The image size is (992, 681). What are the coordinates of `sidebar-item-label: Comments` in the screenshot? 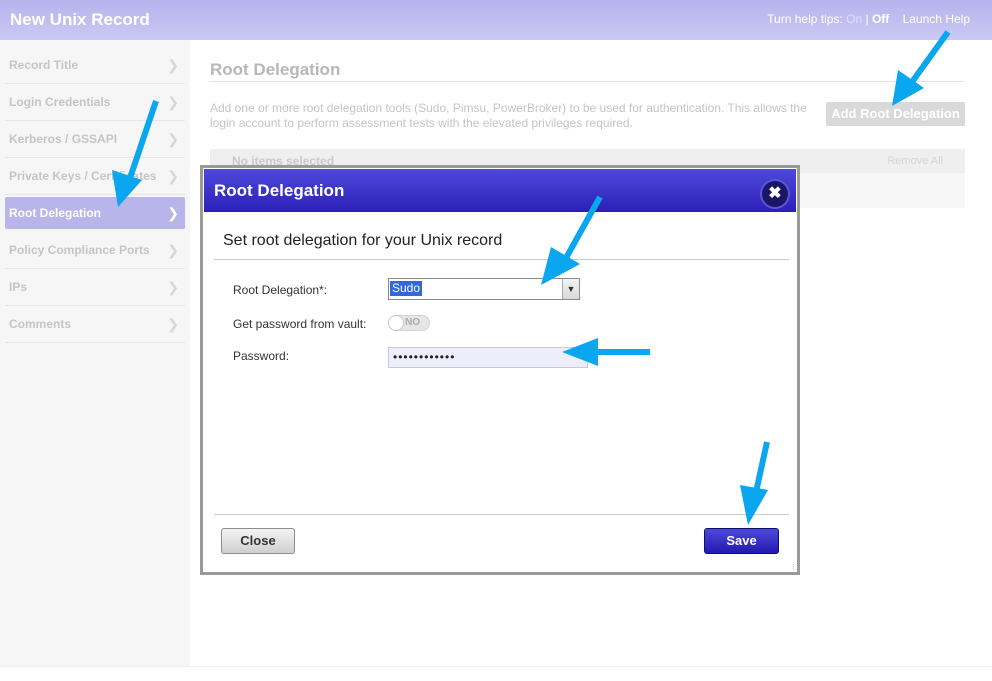 It's located at (40, 324).